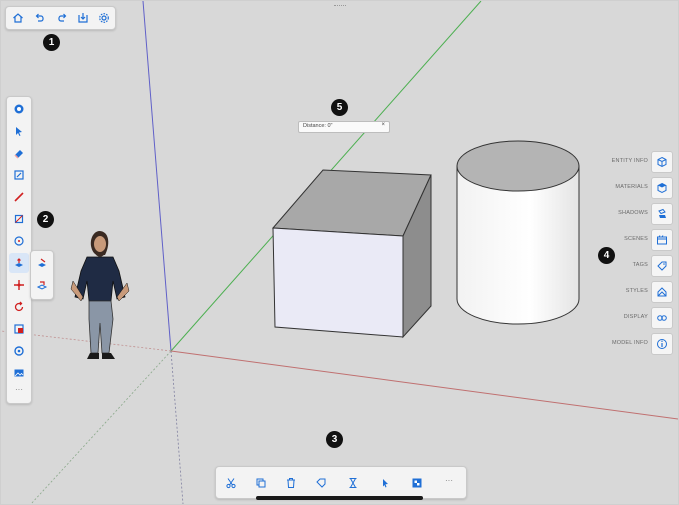  I want to click on scenes-label: SCENES, so click(636, 239).